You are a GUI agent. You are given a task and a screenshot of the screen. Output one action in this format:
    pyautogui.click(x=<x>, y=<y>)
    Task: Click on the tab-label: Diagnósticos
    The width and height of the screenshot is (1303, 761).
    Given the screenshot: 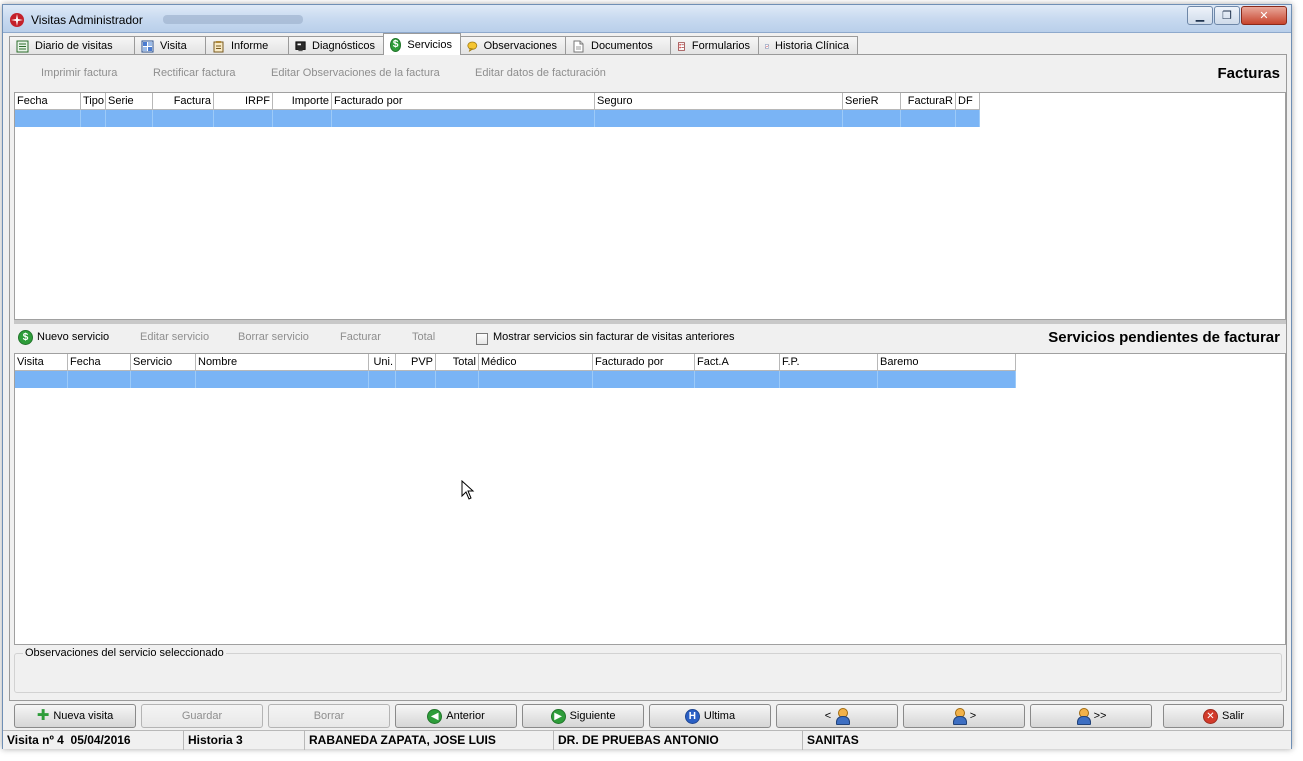 What is the action you would take?
    pyautogui.click(x=343, y=46)
    